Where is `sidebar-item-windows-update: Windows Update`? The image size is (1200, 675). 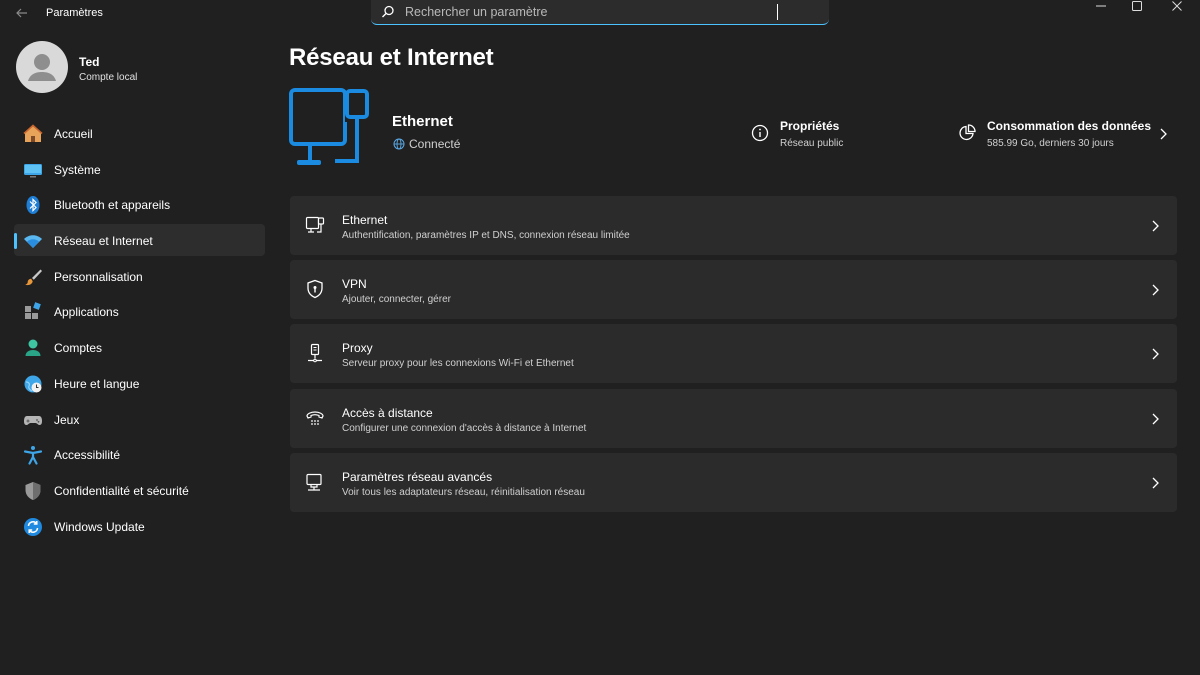 sidebar-item-windows-update: Windows Update is located at coordinates (139, 526).